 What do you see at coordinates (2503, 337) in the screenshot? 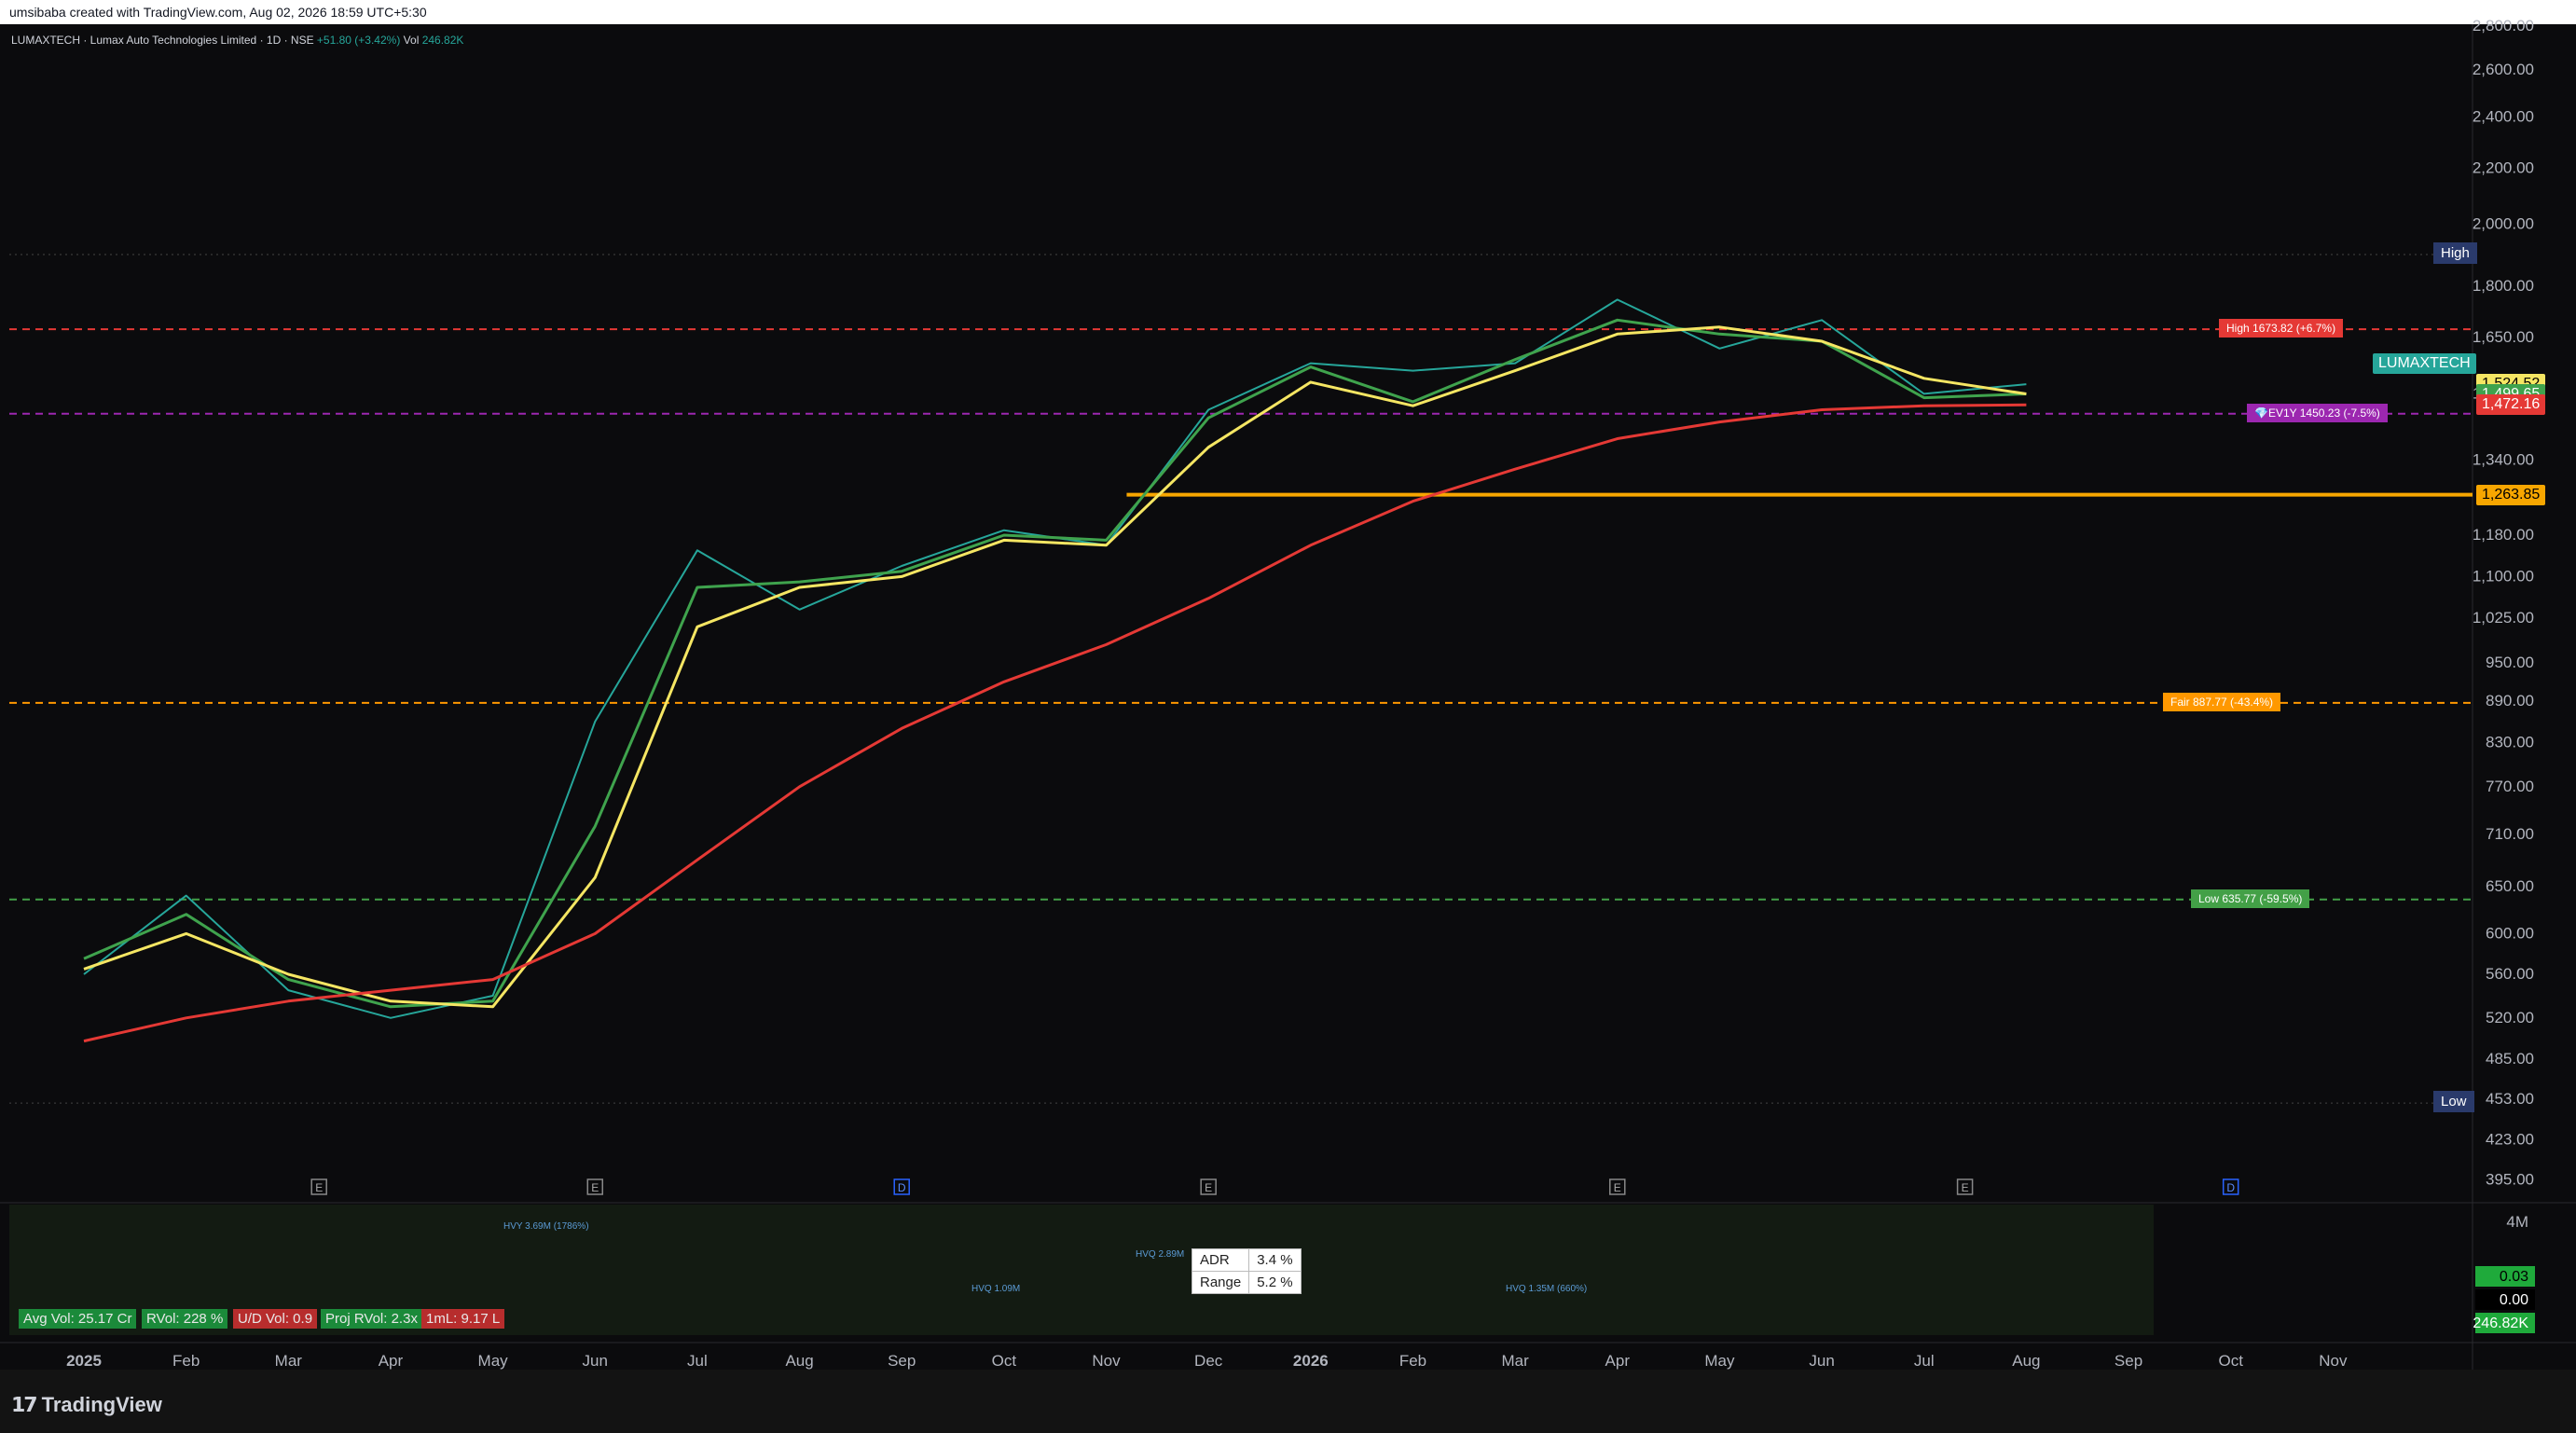
I see `y-tick-label: 1,650.00` at bounding box center [2503, 337].